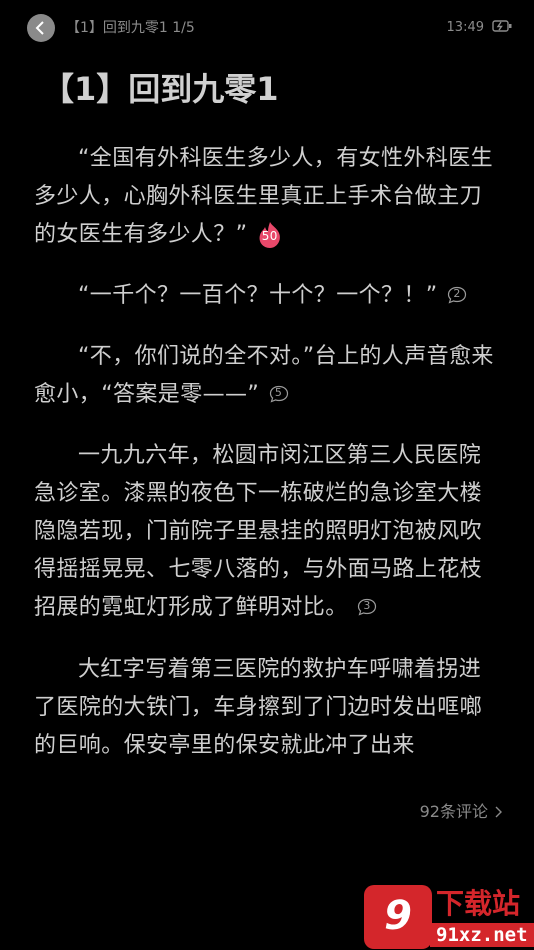 The image size is (534, 950). What do you see at coordinates (130, 28) in the screenshot?
I see `header-title: 【1】回到九零1 1/5` at bounding box center [130, 28].